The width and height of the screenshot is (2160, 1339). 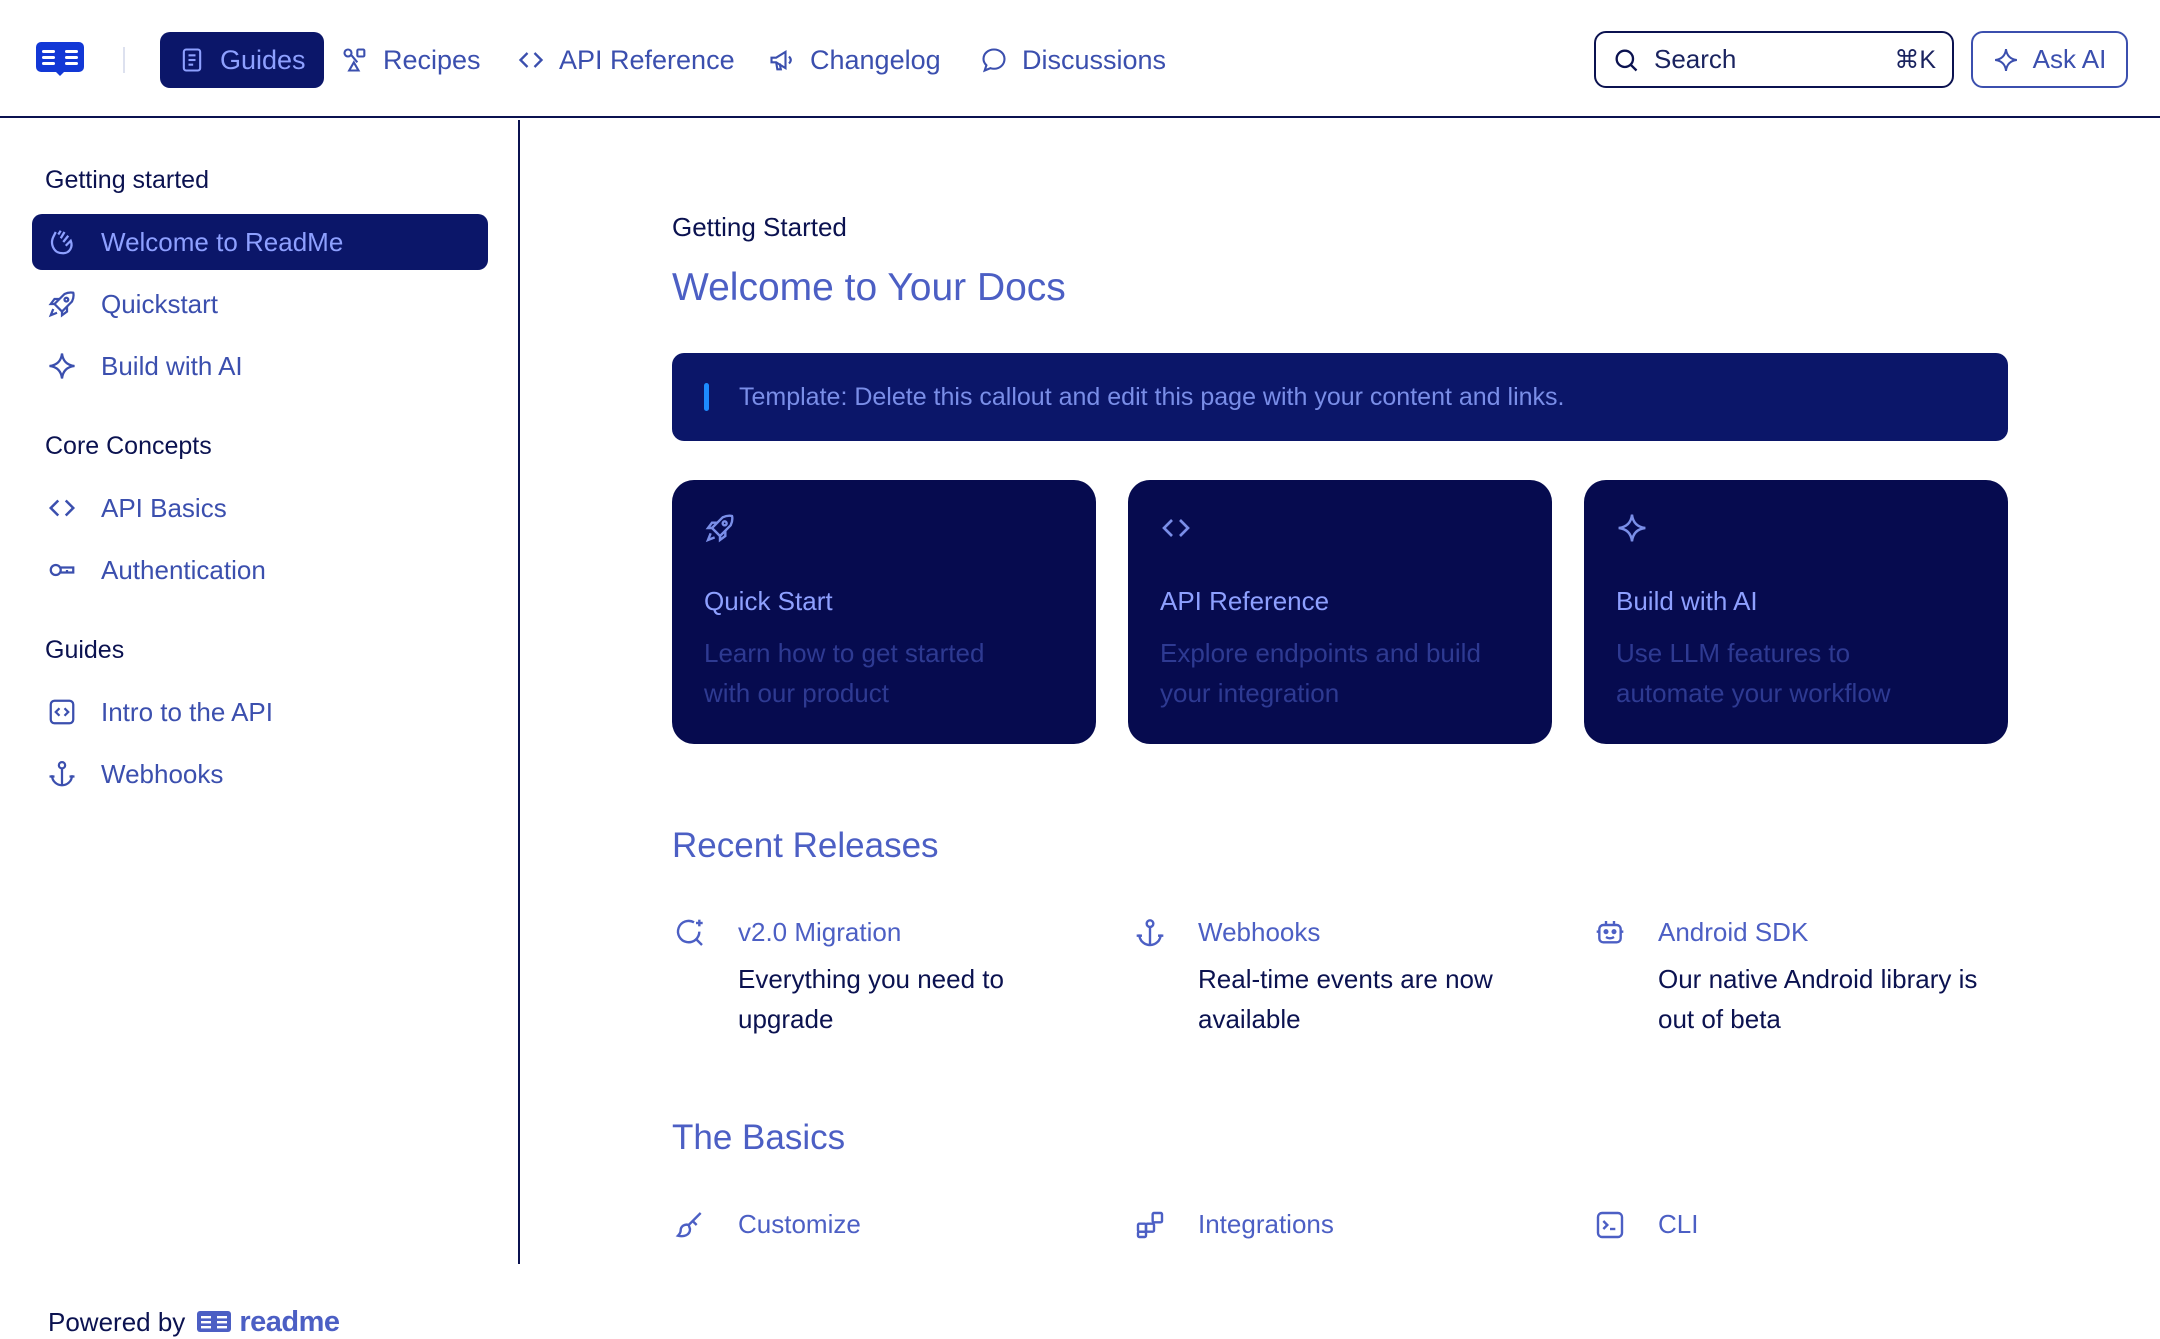 What do you see at coordinates (260, 774) in the screenshot?
I see `sidebar-item-webhooks: Webhooks` at bounding box center [260, 774].